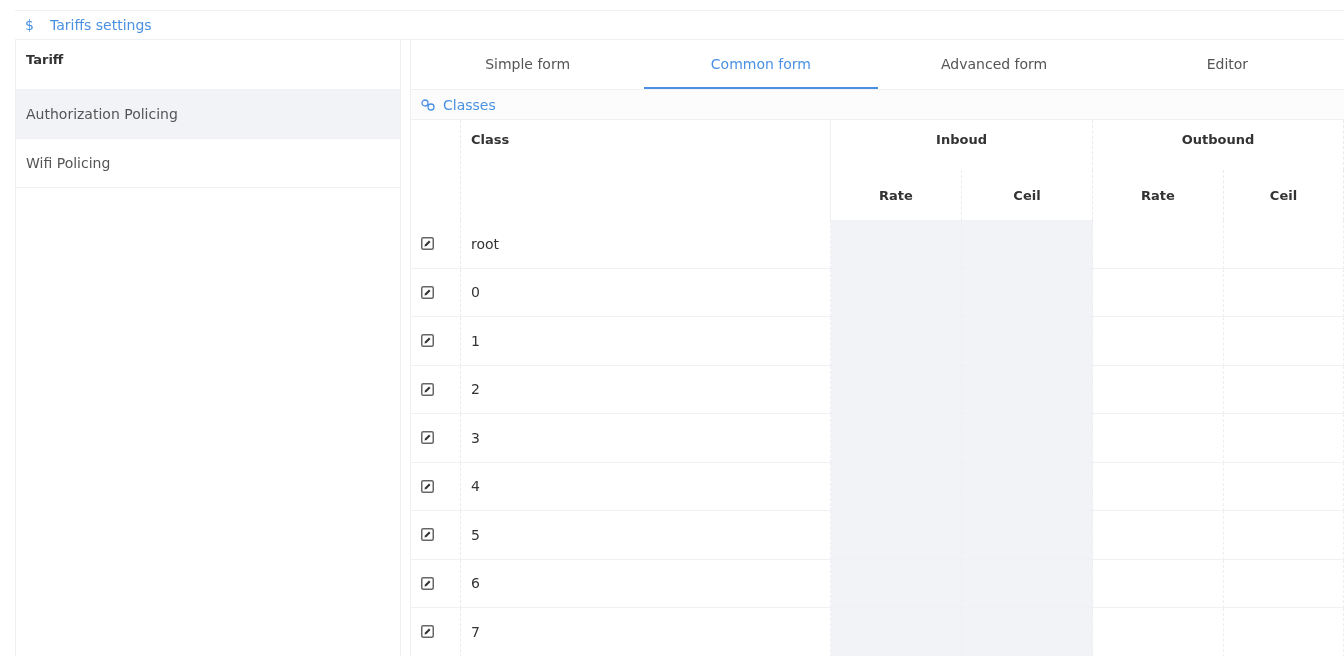 The width and height of the screenshot is (1344, 656). What do you see at coordinates (475, 583) in the screenshot?
I see `table-cell: 6` at bounding box center [475, 583].